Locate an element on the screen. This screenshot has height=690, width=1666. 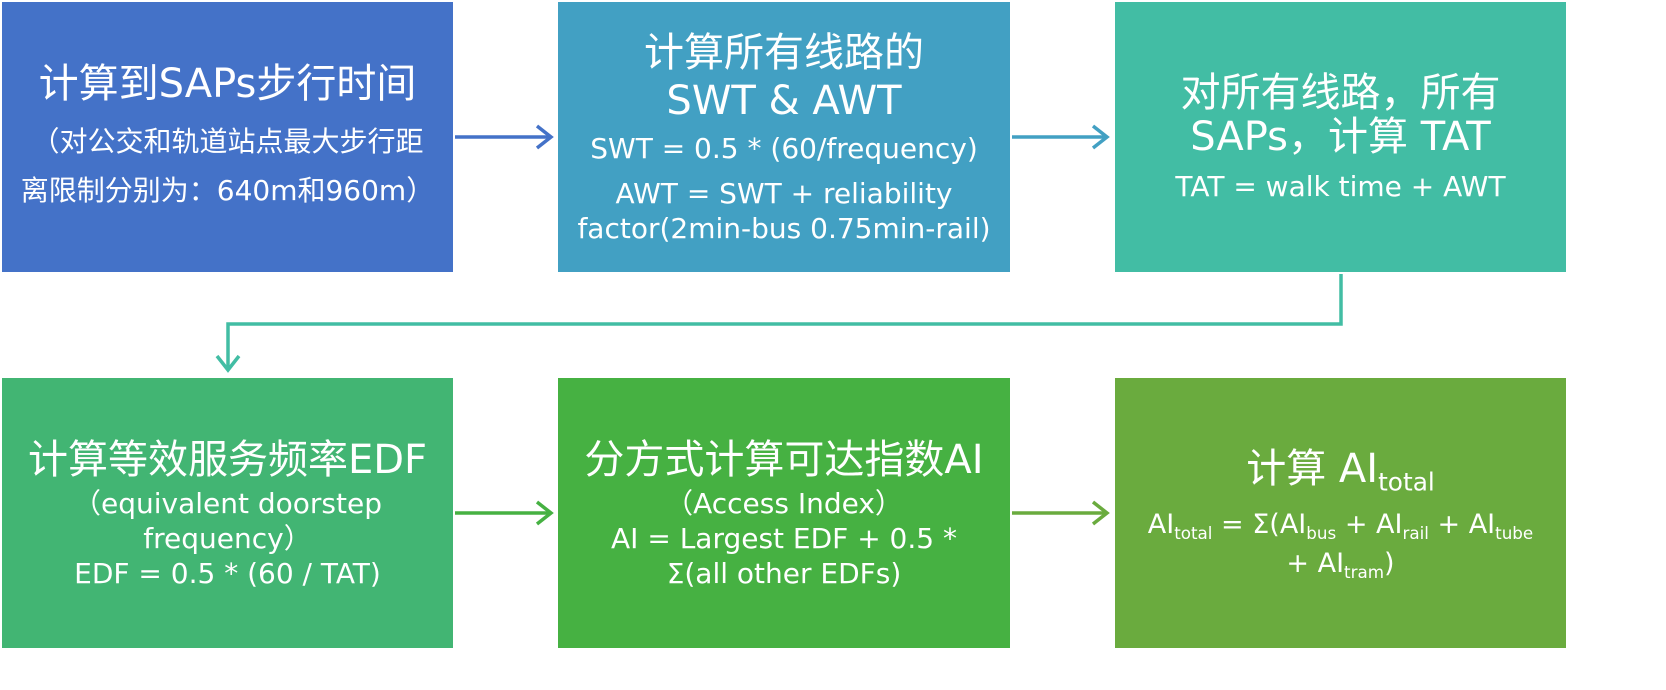
arrow-box5-to-box6 is located at coordinates (1061, 513).